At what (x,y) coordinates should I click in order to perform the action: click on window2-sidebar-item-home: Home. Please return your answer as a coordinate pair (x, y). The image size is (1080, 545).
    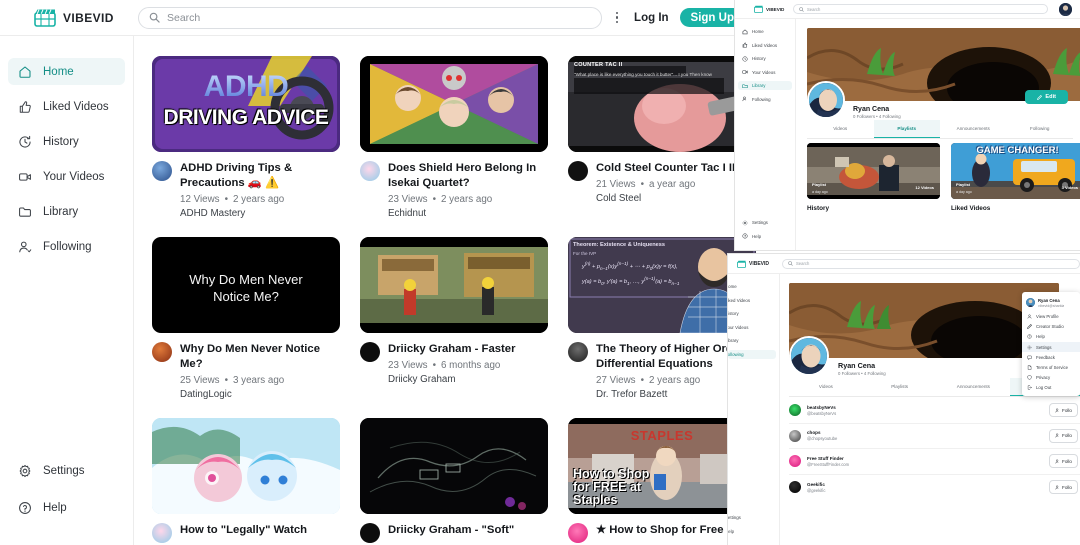
    Looking at the image, I should click on (765, 31).